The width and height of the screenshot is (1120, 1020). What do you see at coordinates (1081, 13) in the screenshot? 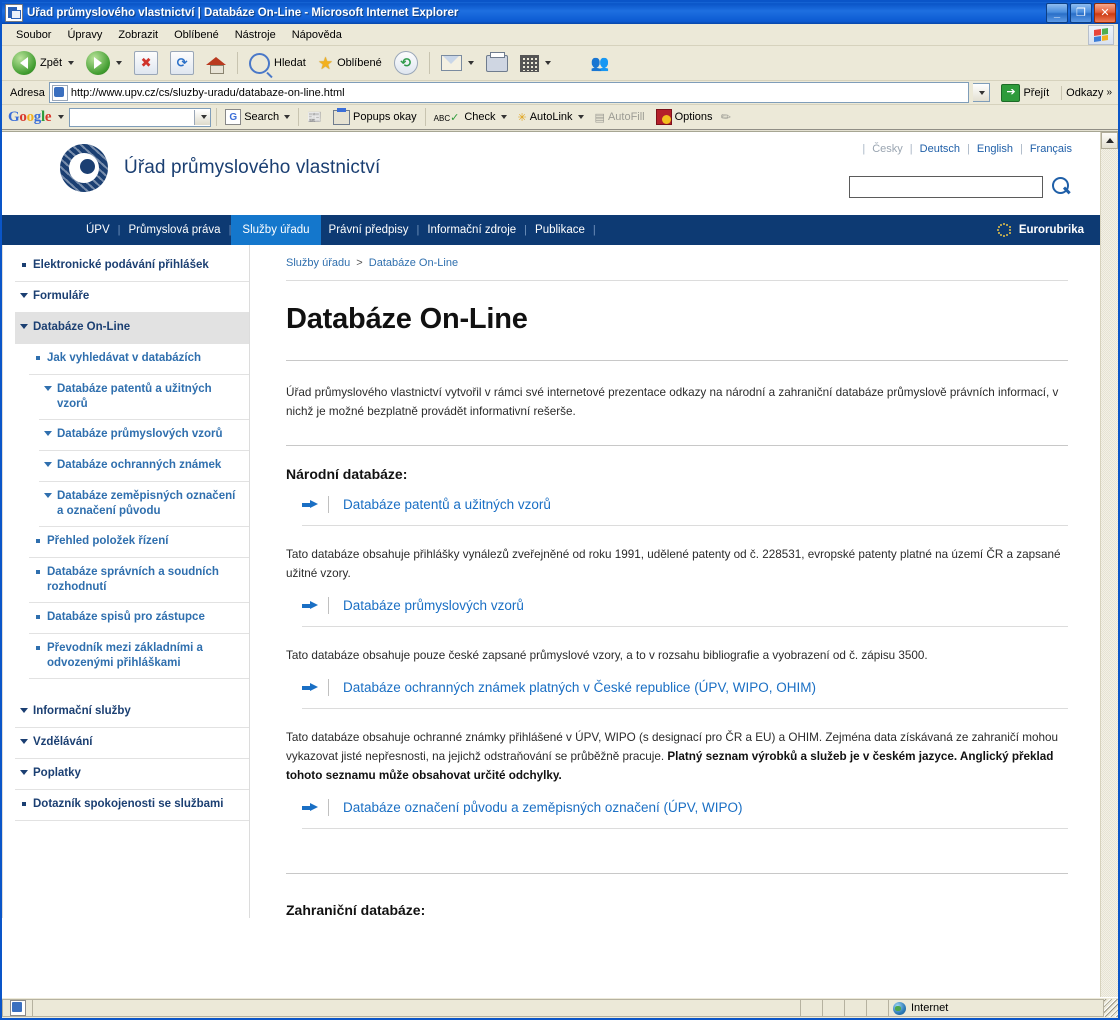
I see `maximize-button: ❐` at bounding box center [1081, 13].